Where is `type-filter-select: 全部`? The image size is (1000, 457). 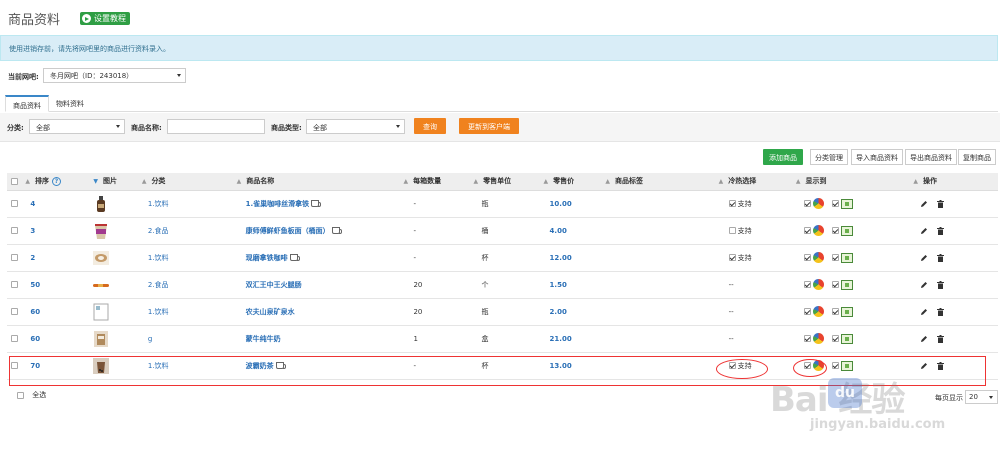 type-filter-select: 全部 is located at coordinates (355, 126).